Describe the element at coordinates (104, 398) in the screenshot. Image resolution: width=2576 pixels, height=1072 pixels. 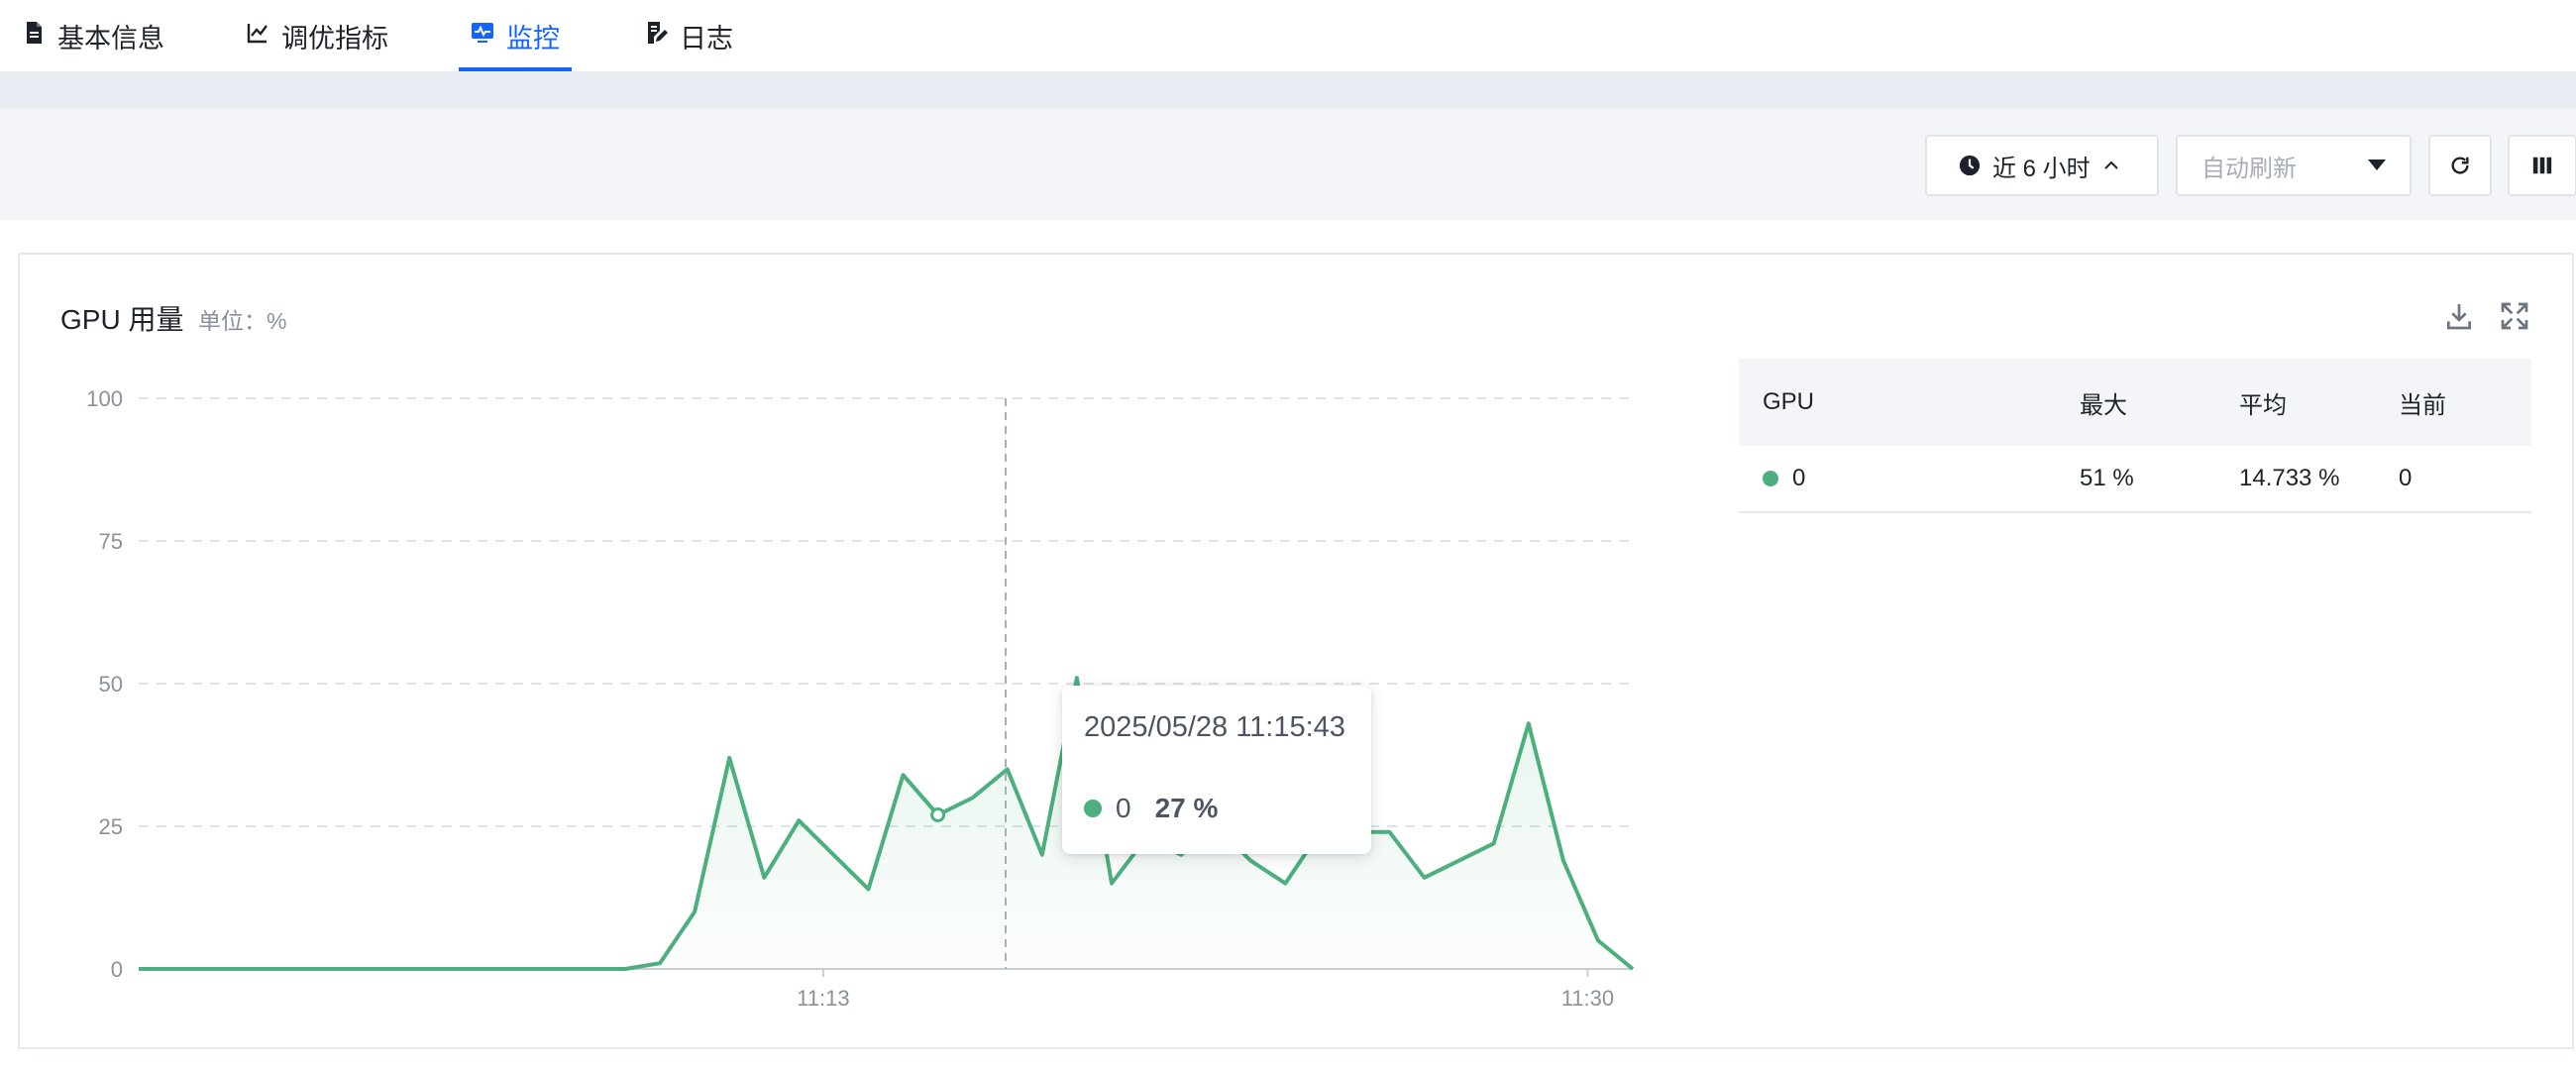
I see `y-tick-label: 100` at that location.